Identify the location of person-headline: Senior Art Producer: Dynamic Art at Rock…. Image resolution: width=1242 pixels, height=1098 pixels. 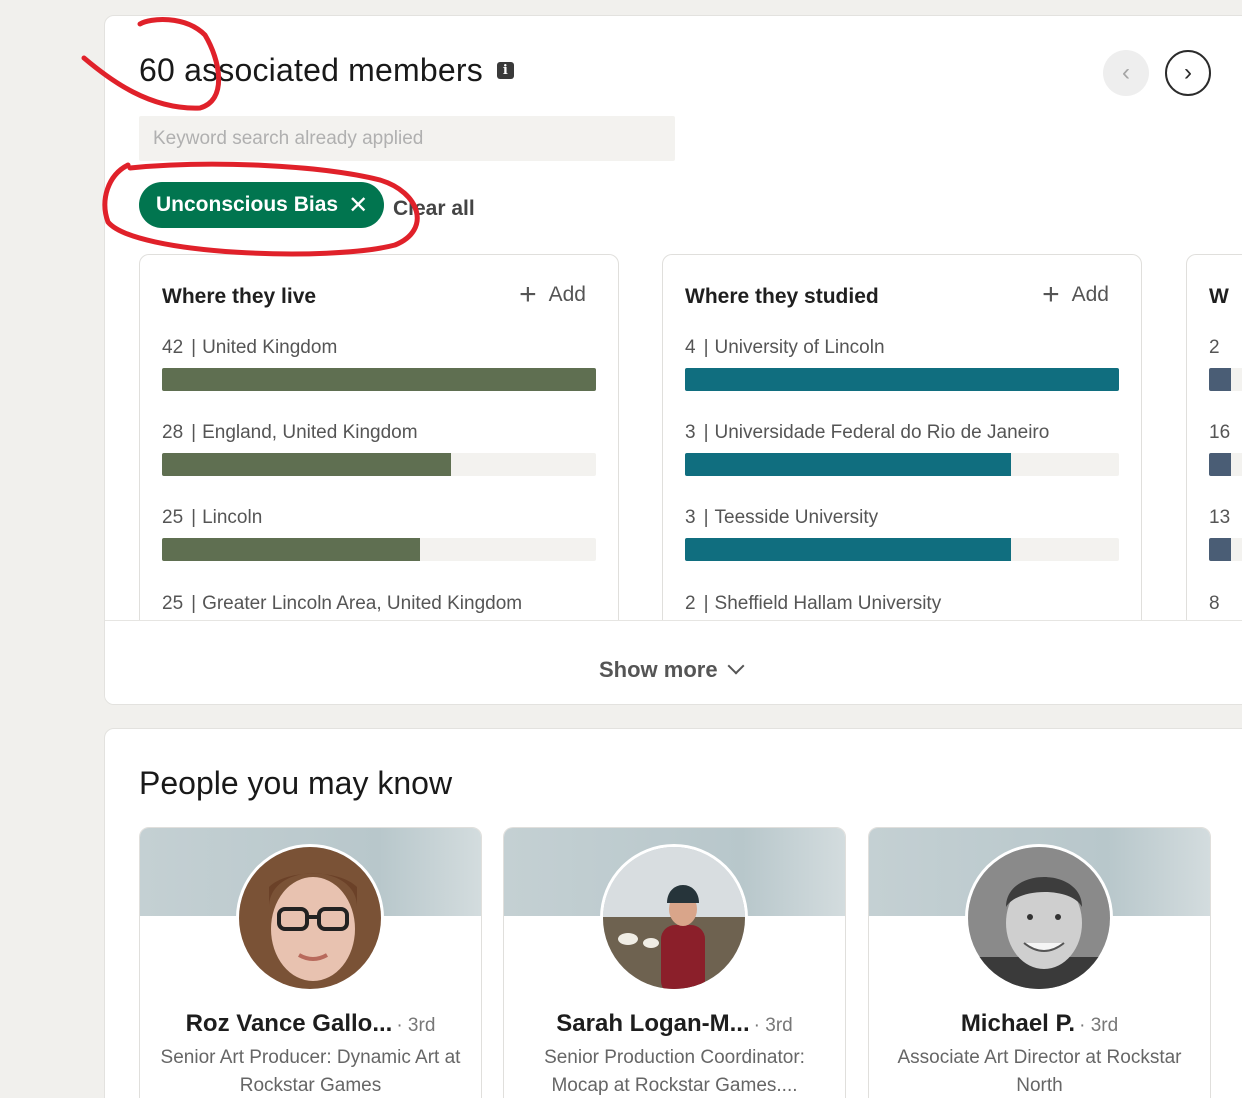
(310, 1071).